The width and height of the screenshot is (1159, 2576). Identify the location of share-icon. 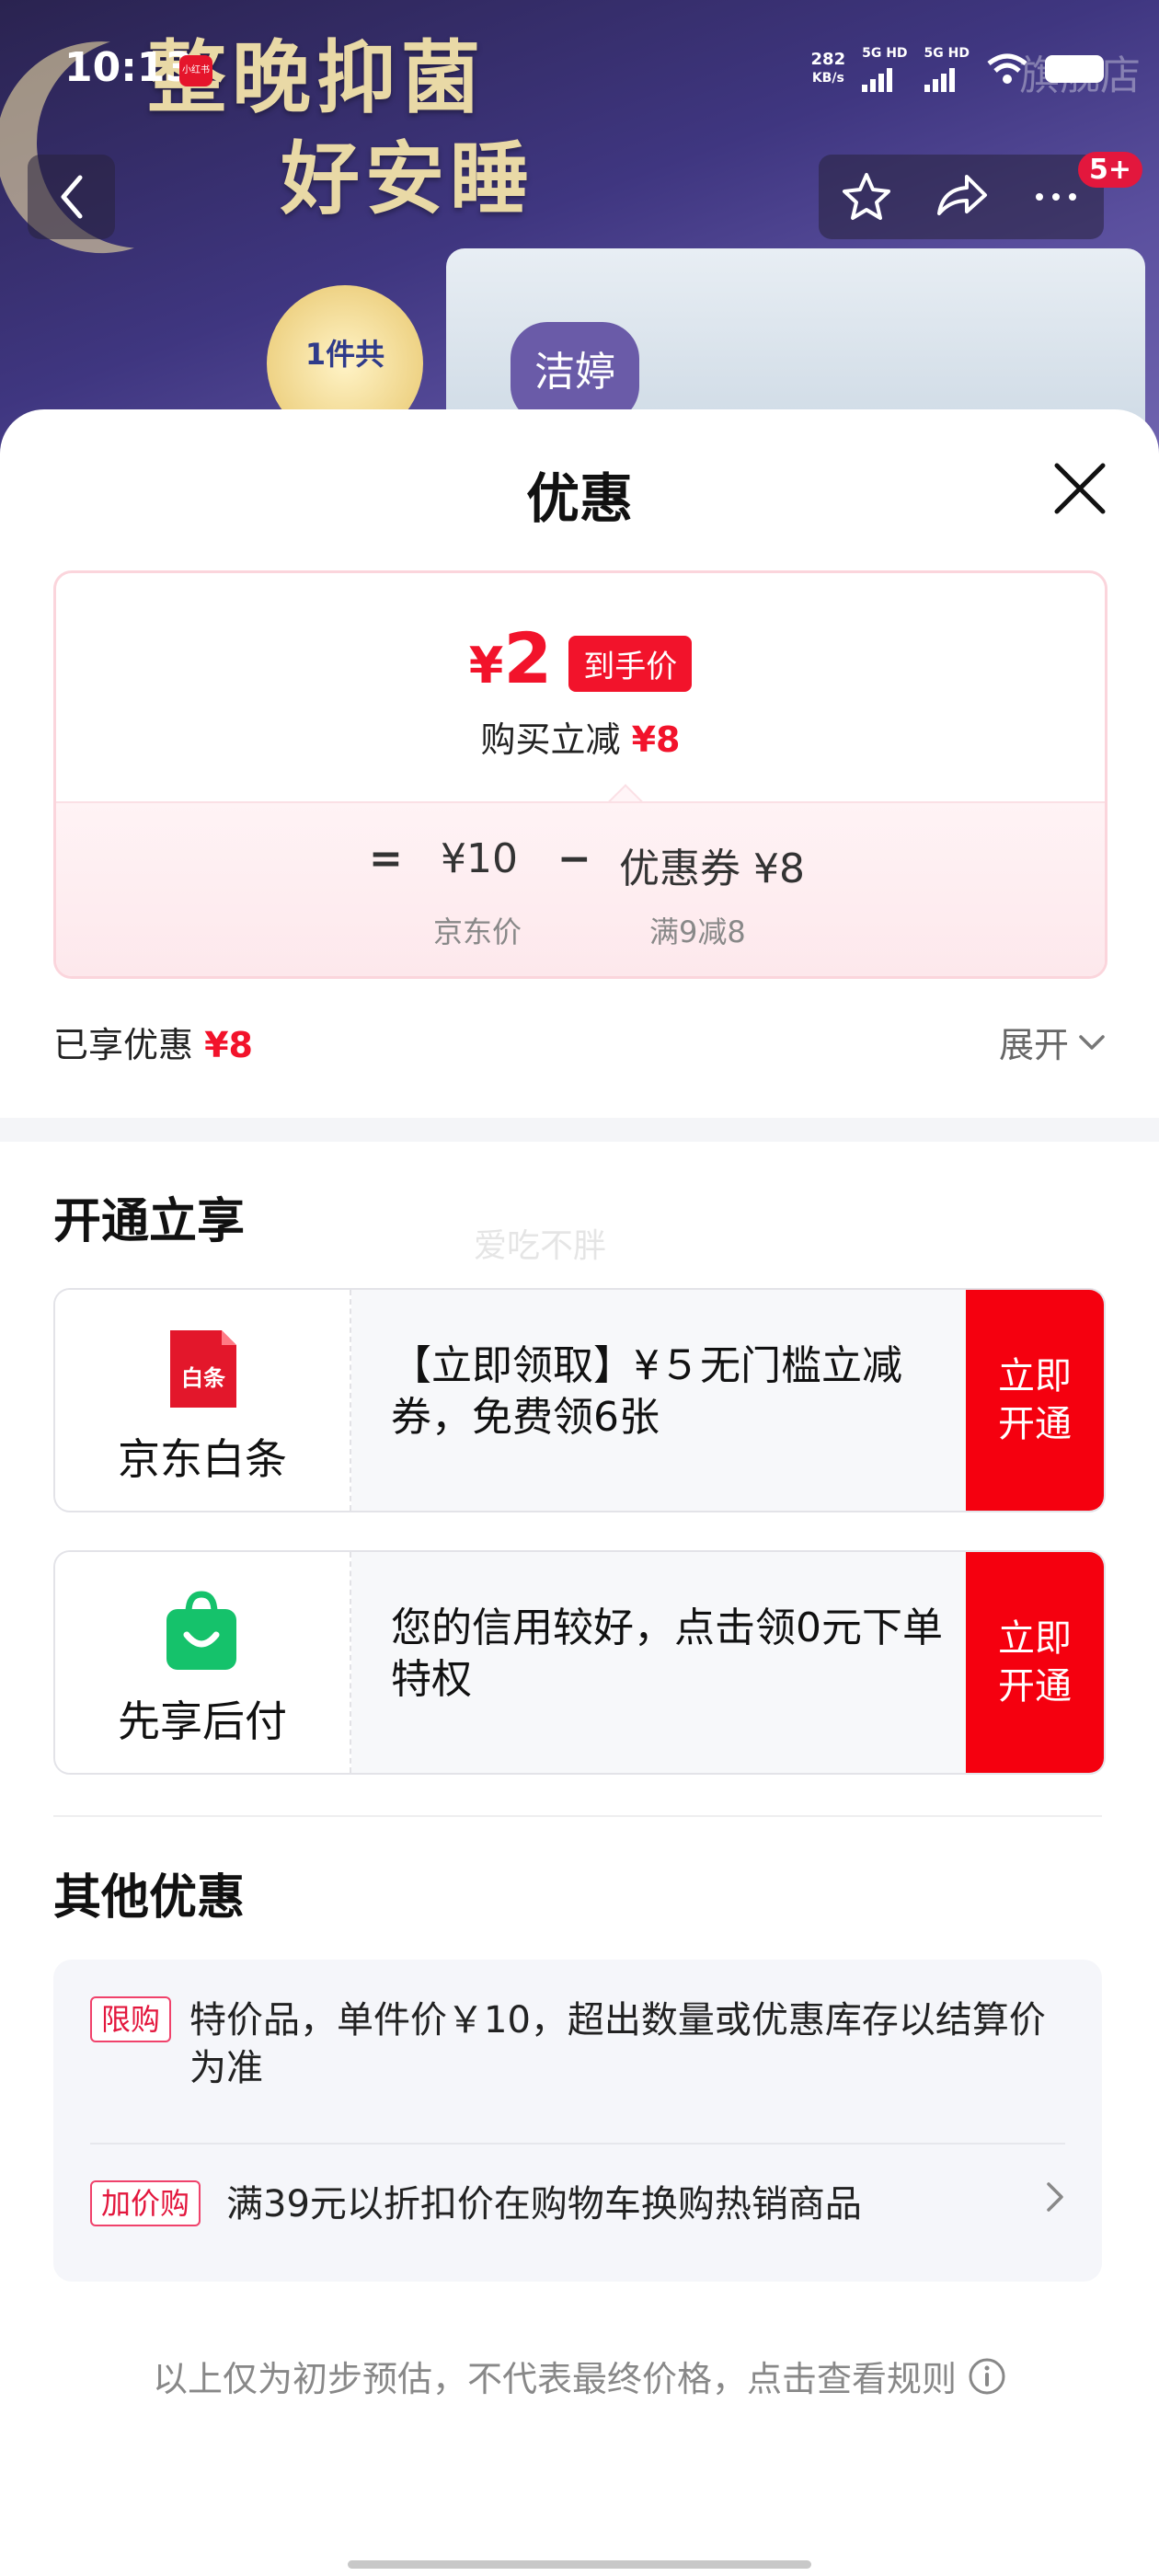
(961, 196).